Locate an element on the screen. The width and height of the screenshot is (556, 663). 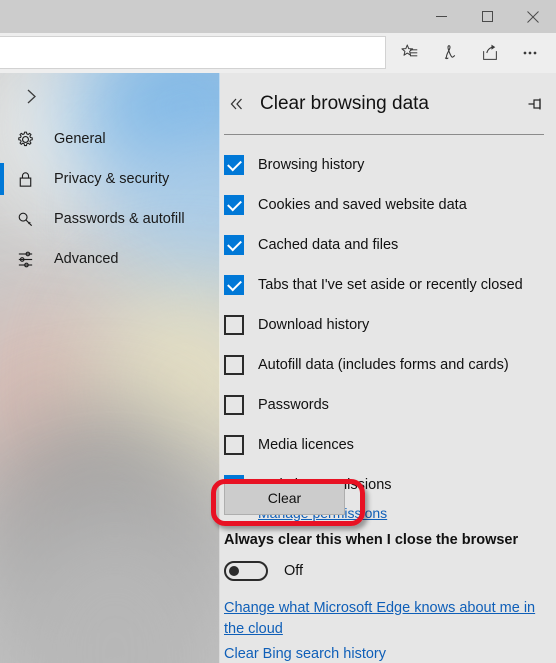
always-clear-toggle is located at coordinates (246, 571).